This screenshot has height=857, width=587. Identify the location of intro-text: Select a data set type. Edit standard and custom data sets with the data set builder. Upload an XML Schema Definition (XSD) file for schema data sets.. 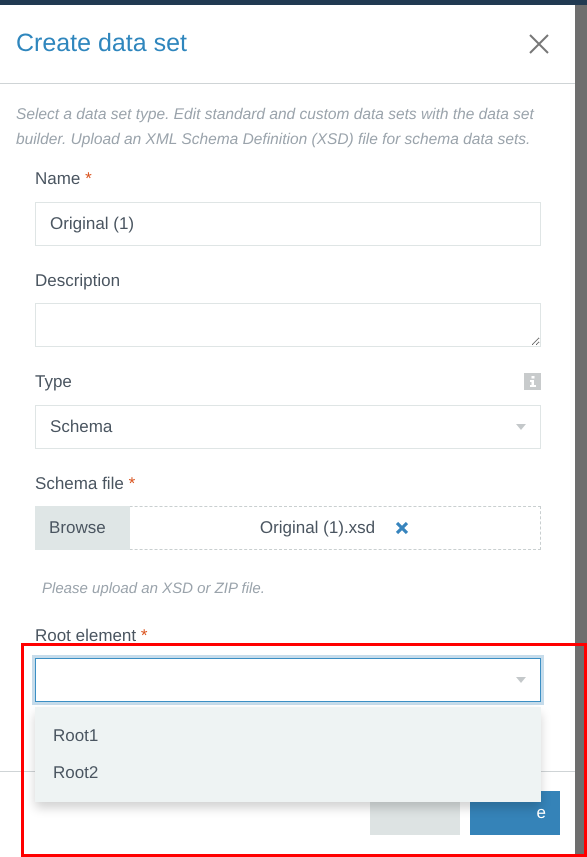
(275, 127).